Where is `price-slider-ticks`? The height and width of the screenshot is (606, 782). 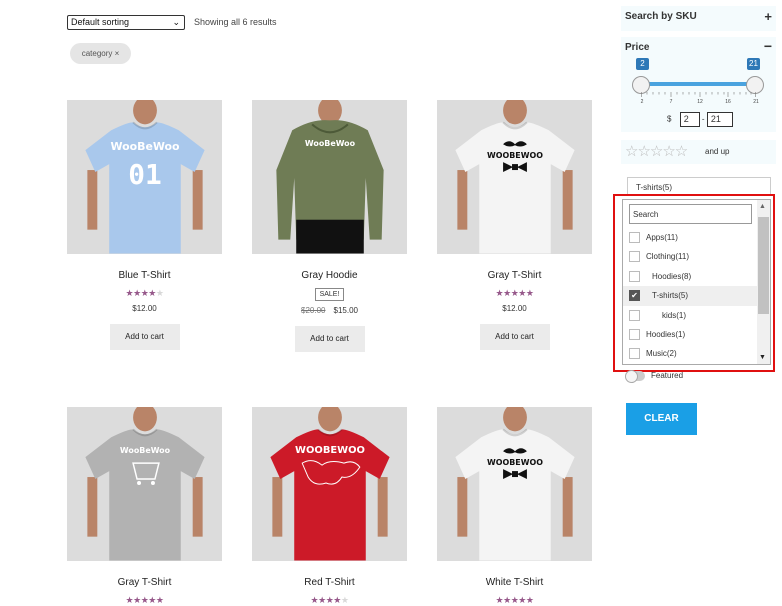 price-slider-ticks is located at coordinates (698, 94).